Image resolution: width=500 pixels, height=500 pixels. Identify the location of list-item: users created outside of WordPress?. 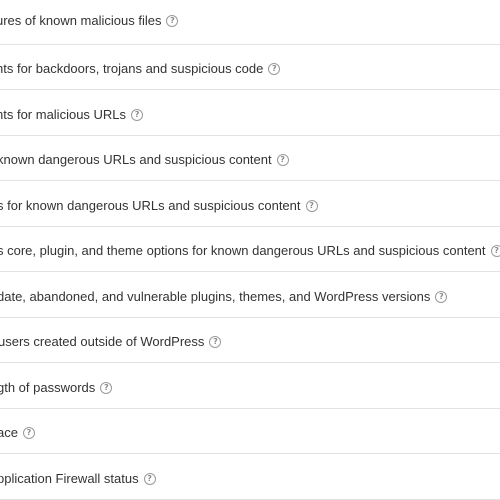
(250, 340).